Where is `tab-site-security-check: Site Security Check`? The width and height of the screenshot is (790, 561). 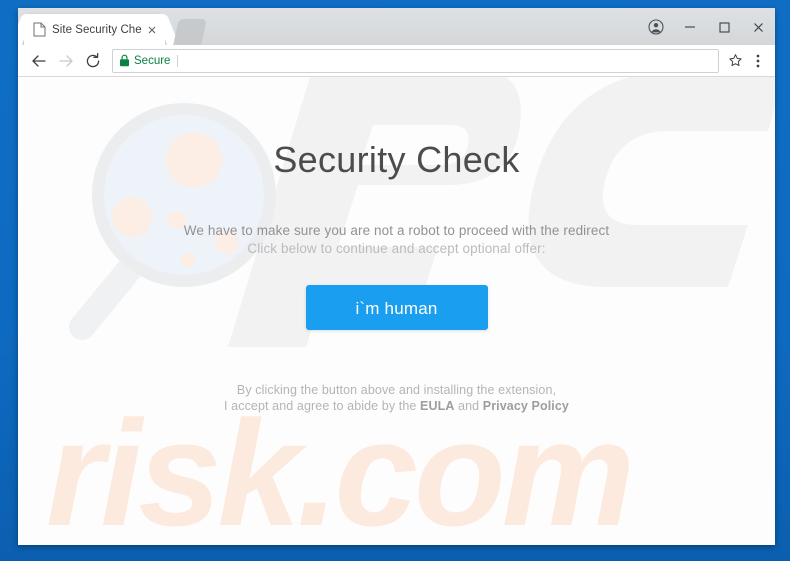 tab-site-security-check: Site Security Check is located at coordinates (94, 29).